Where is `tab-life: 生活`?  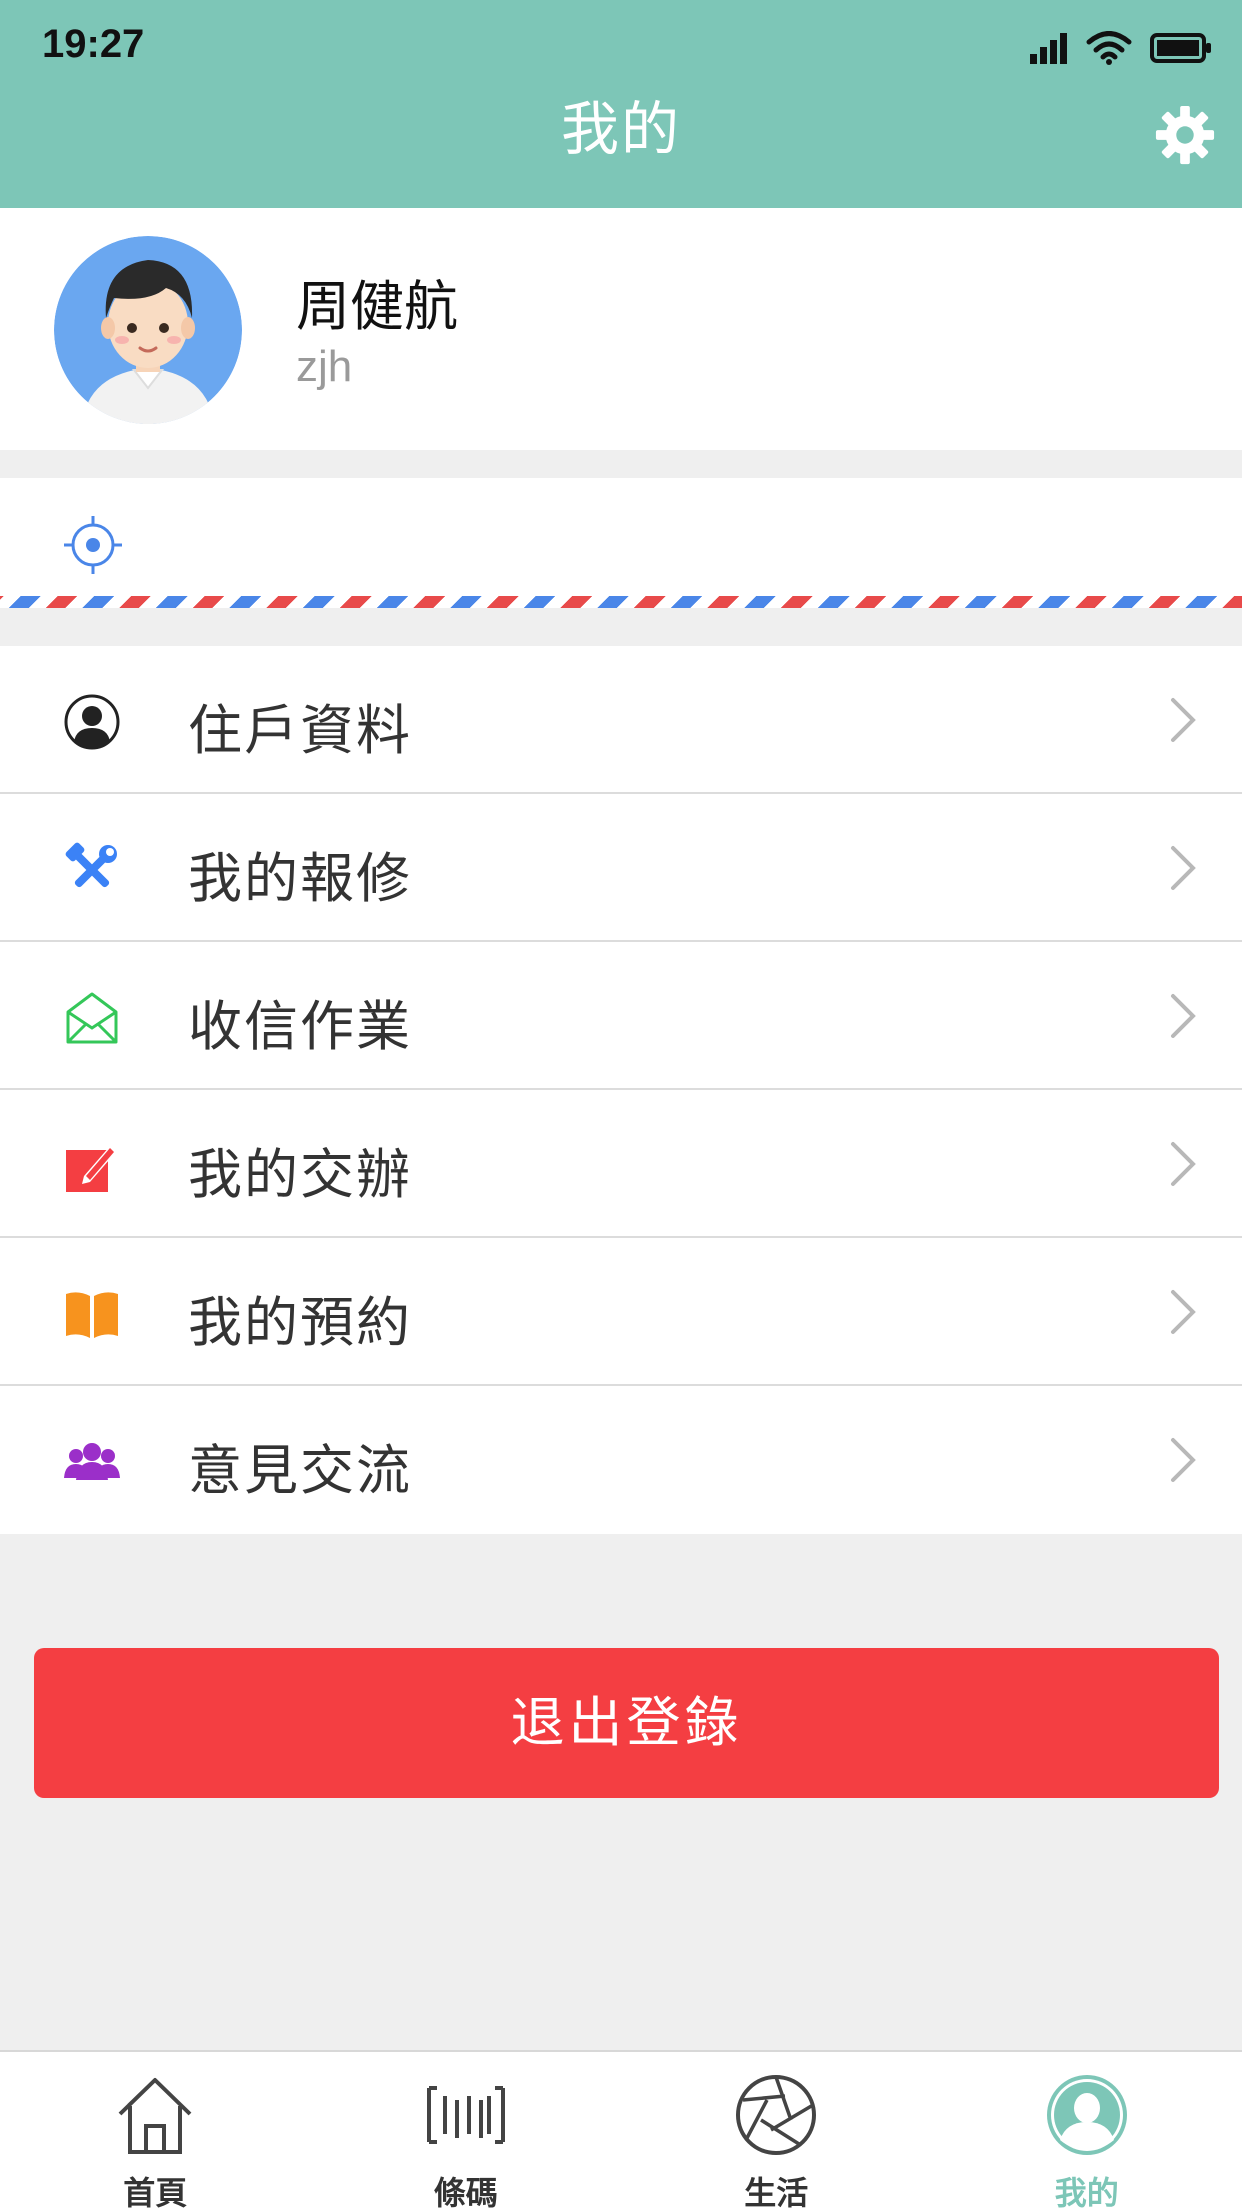 tab-life: 生活 is located at coordinates (776, 2130).